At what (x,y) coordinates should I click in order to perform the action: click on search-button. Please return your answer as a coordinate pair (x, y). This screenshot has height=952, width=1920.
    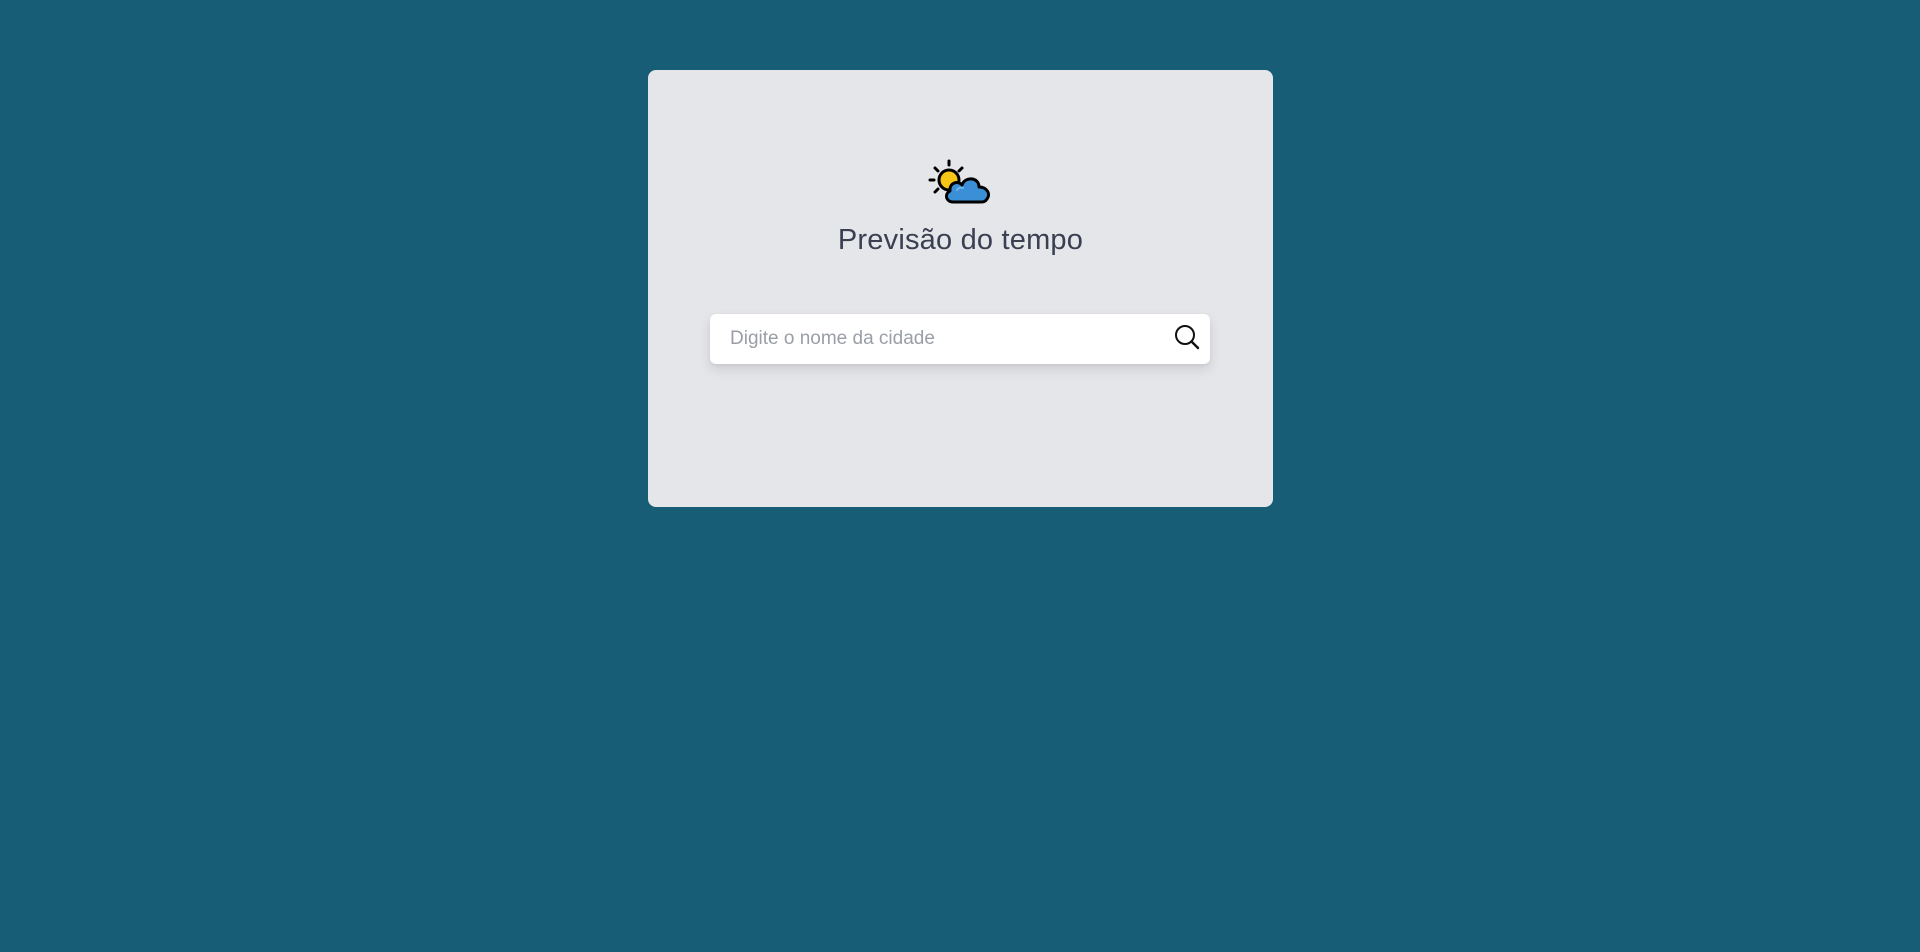
    Looking at the image, I should click on (1187, 339).